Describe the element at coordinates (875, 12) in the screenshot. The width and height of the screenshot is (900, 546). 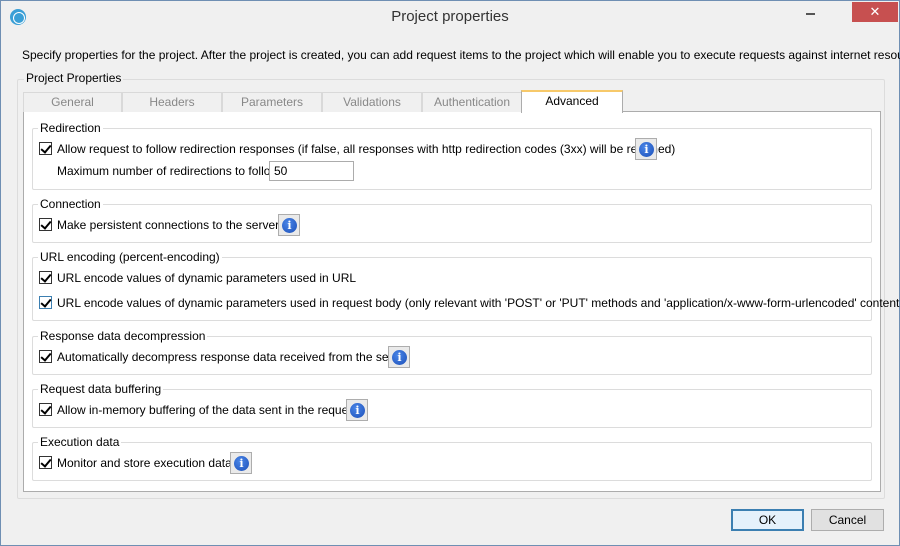
I see `close-button: ✕` at that location.